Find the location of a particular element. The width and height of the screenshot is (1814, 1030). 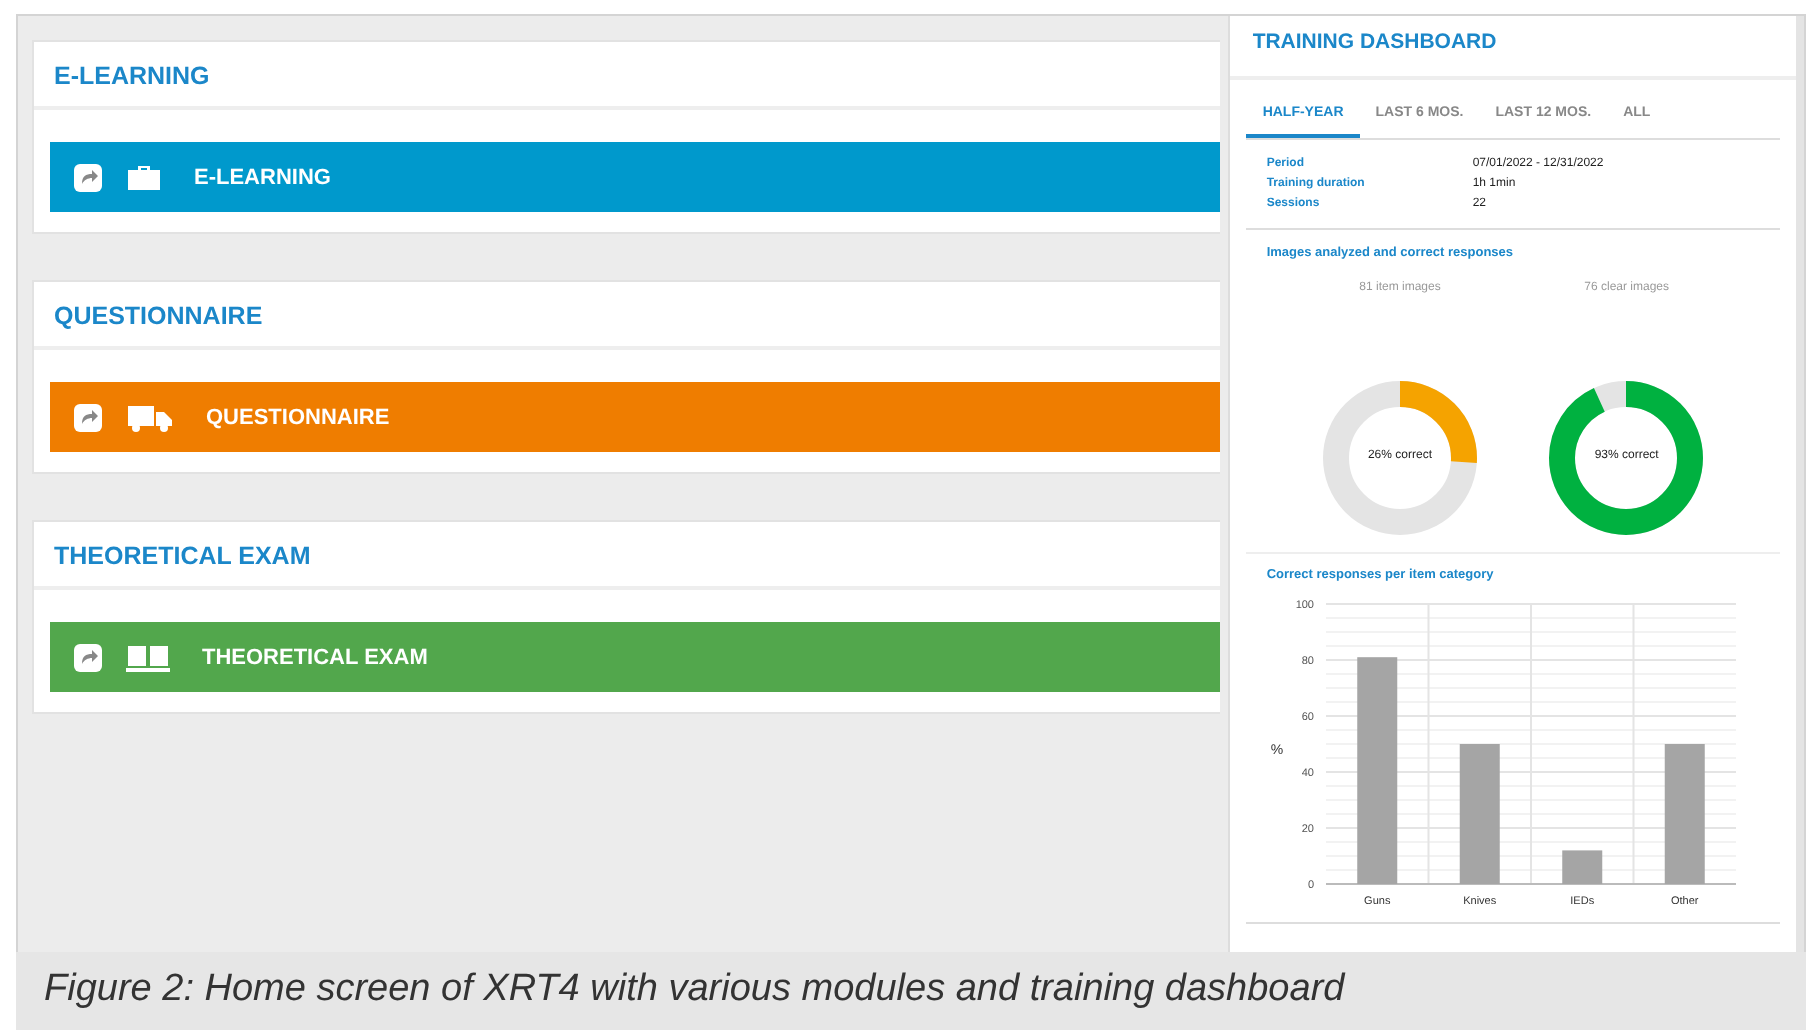

module-button: QUESTIONNAIRE is located at coordinates (635, 417).